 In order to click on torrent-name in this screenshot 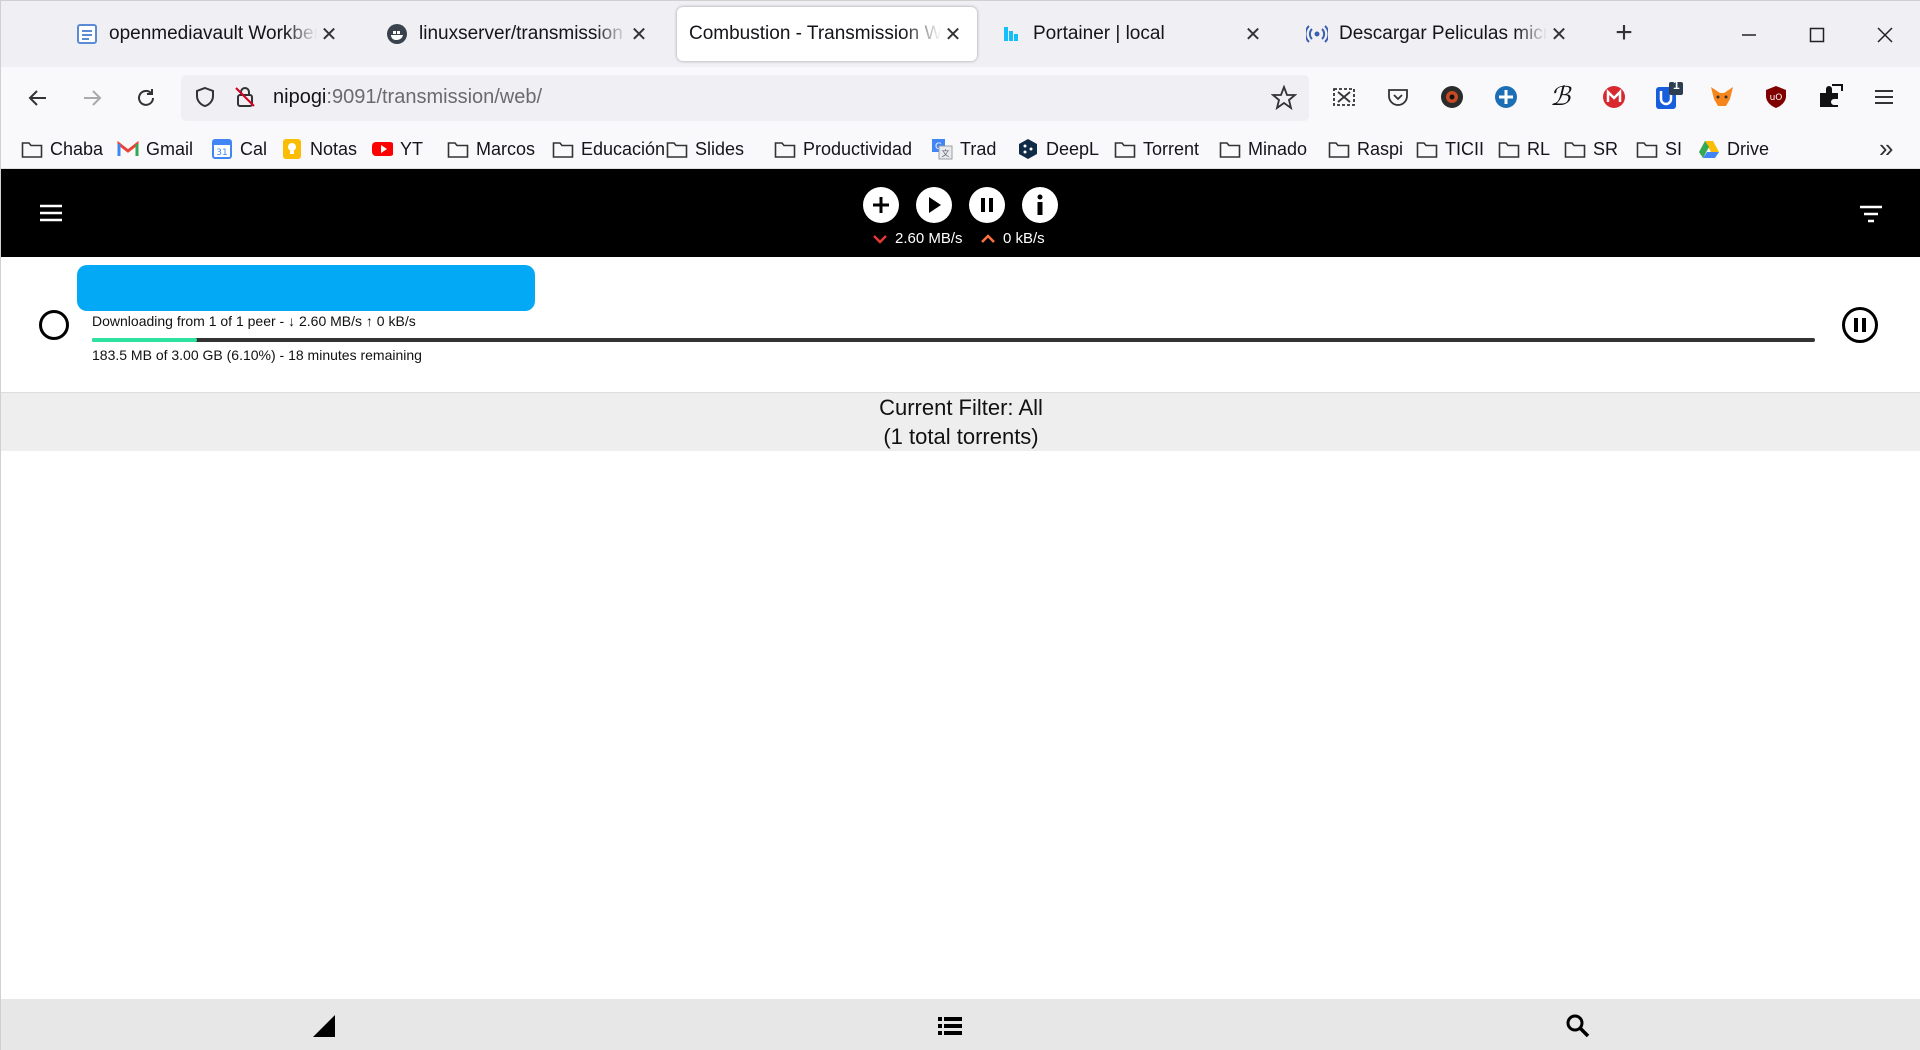, I will do `click(306, 288)`.